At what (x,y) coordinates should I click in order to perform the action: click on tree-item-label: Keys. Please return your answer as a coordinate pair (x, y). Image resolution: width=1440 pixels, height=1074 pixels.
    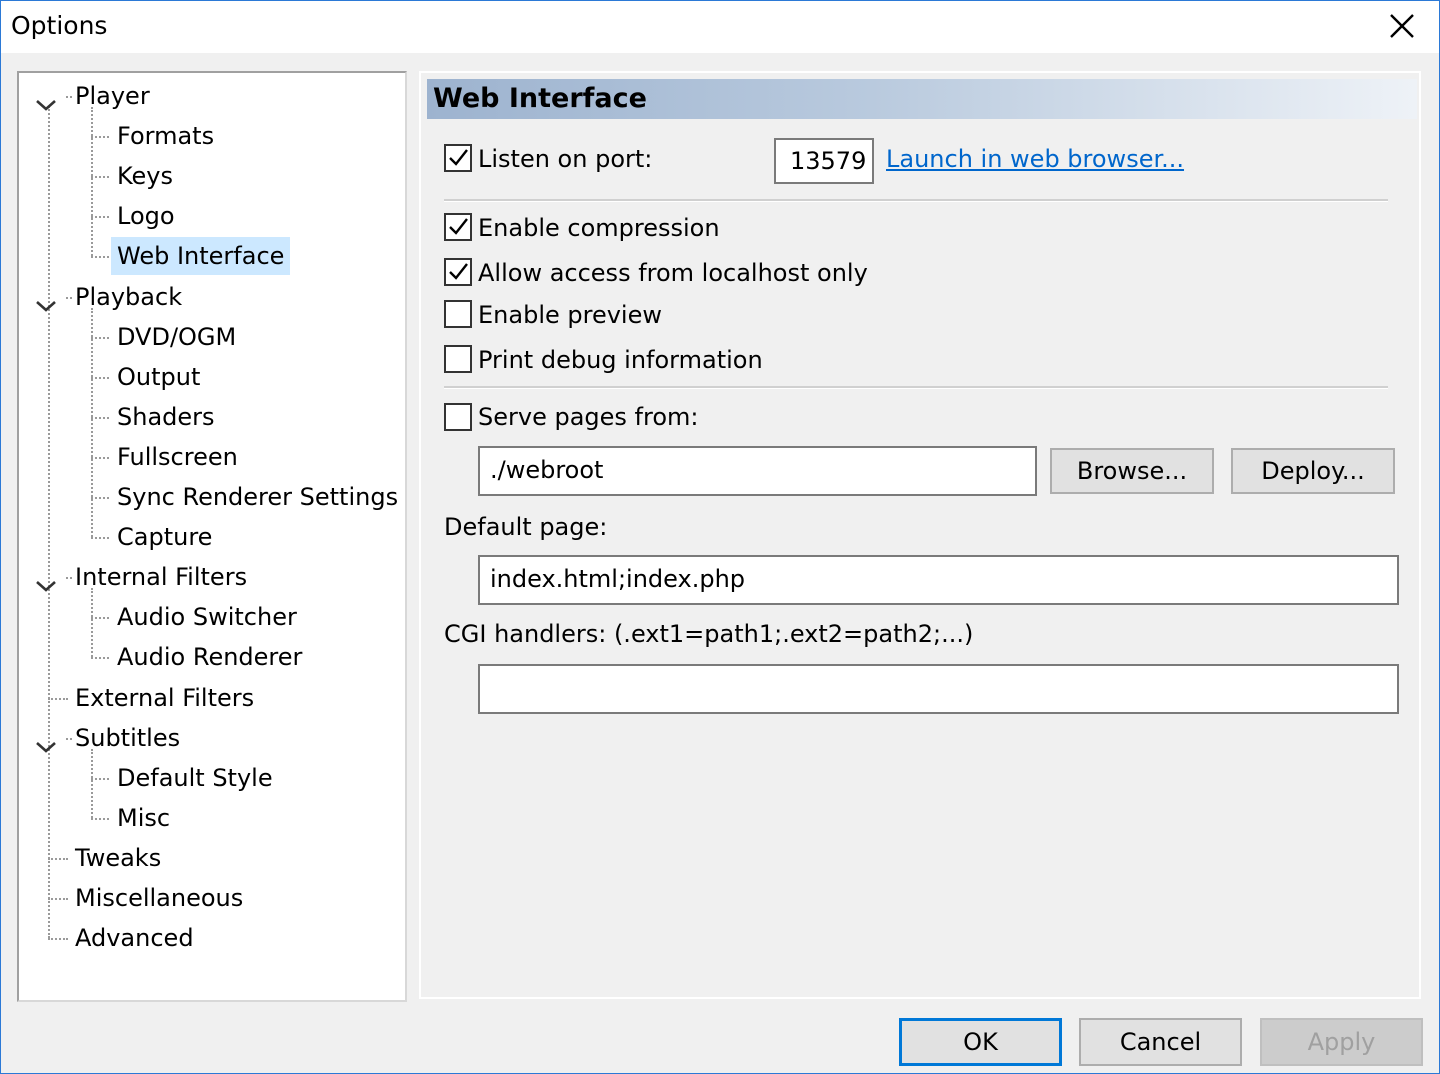
    Looking at the image, I should click on (145, 176).